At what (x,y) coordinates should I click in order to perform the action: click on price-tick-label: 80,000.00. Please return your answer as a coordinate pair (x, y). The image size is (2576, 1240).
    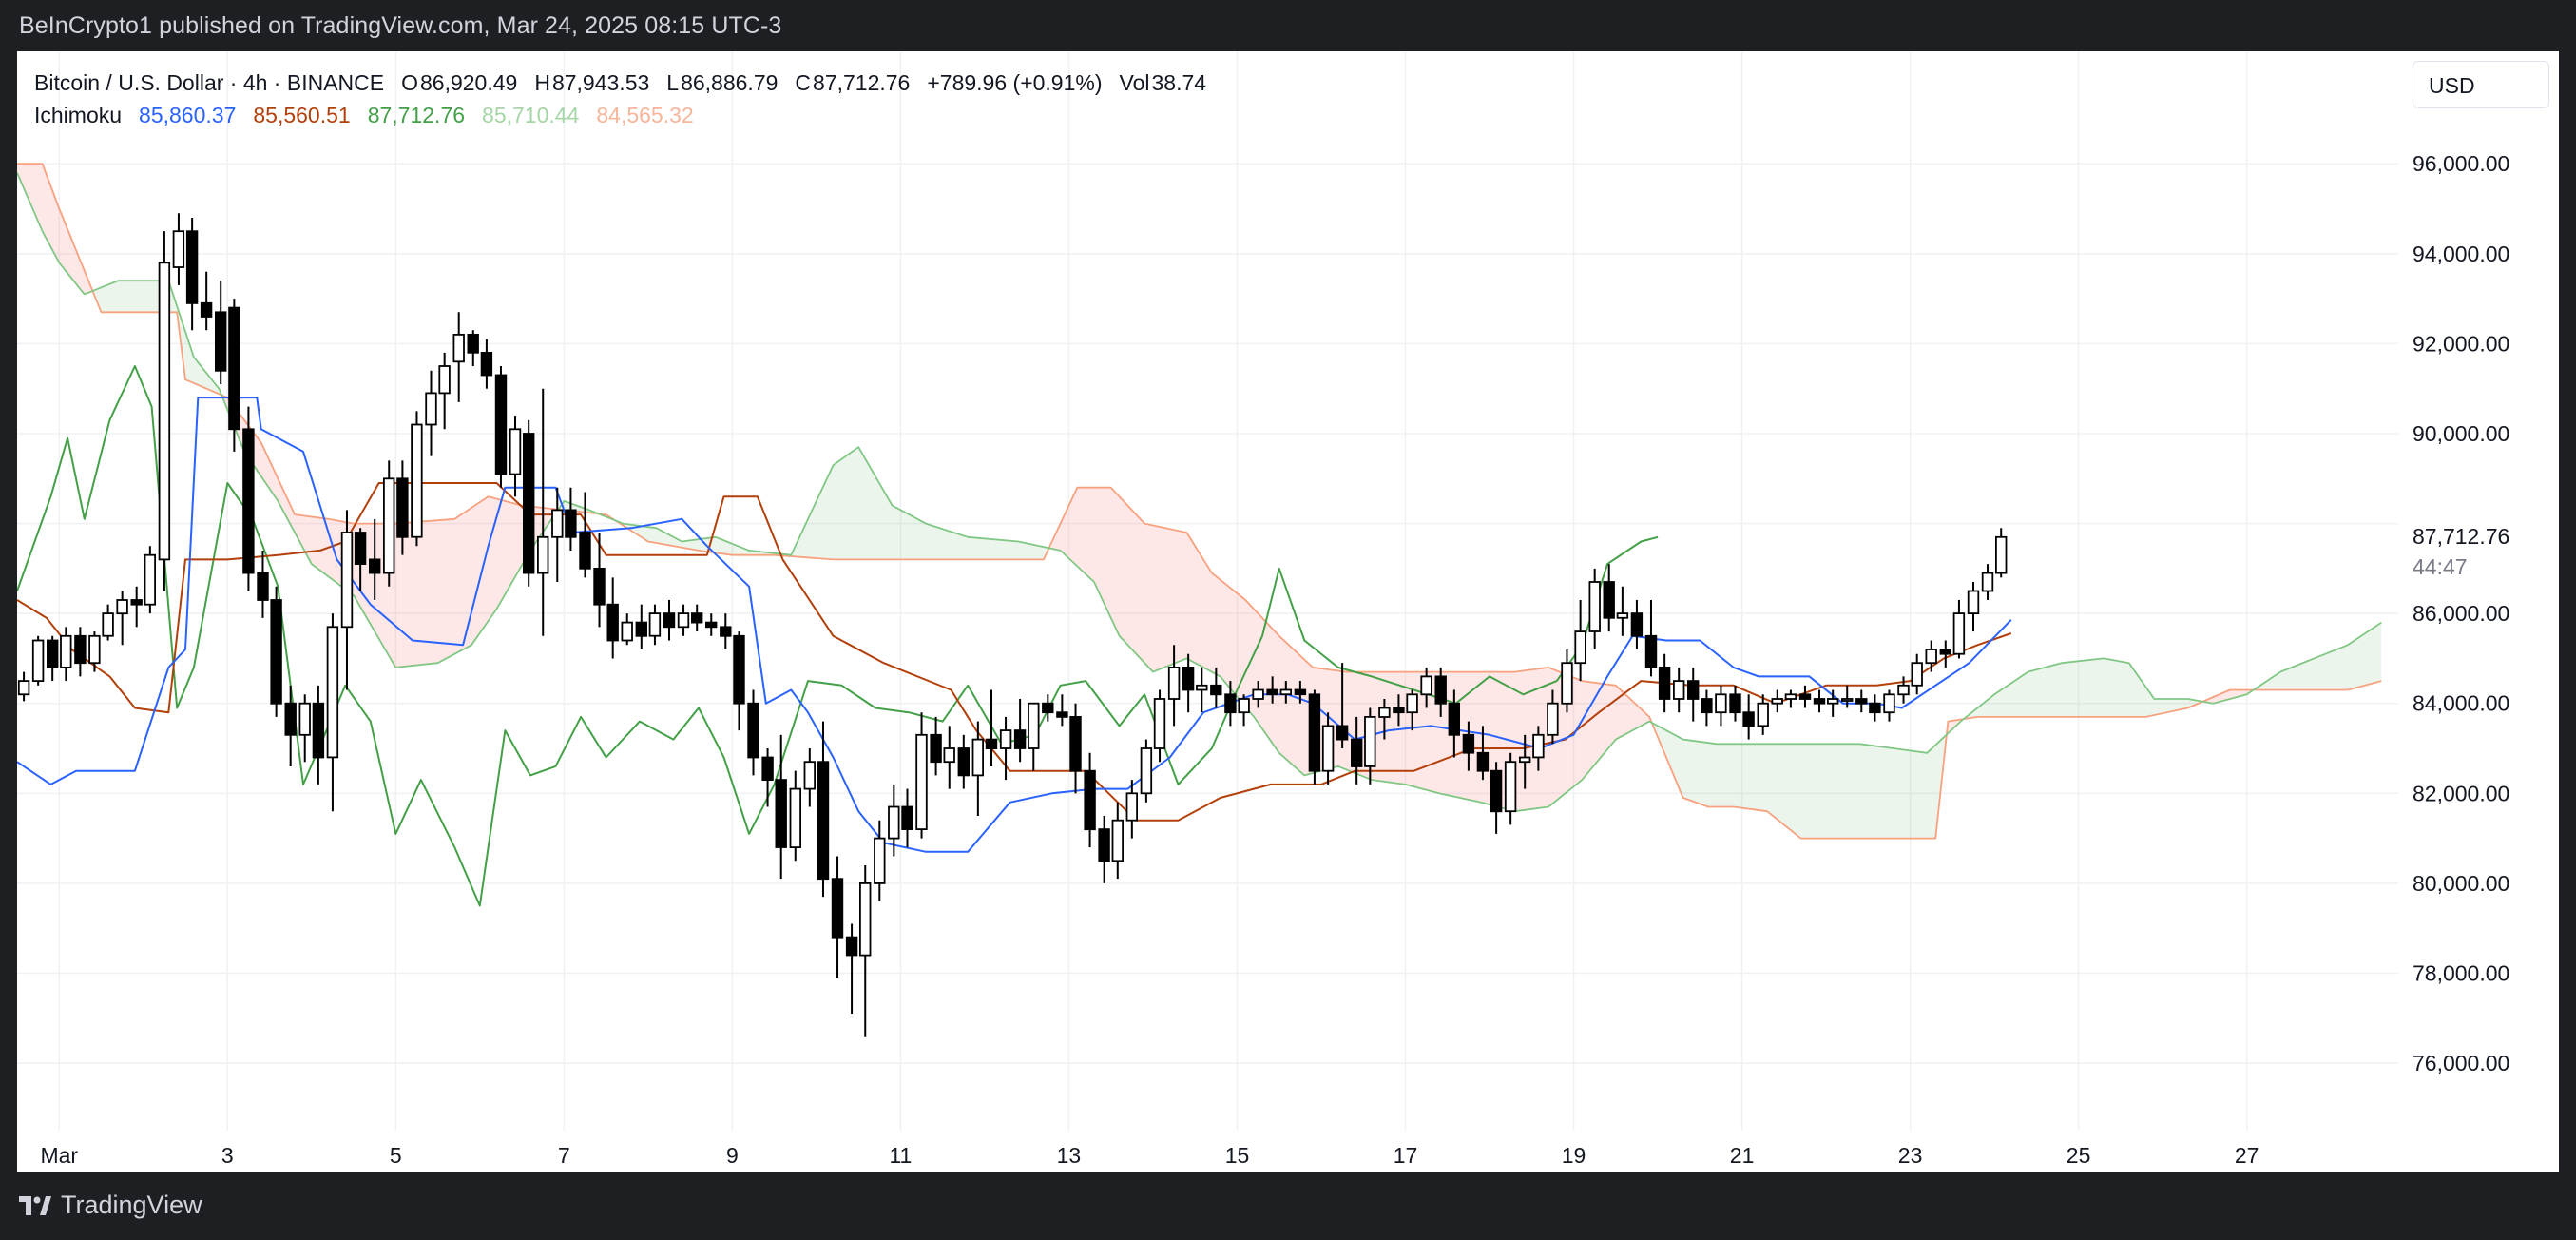
    Looking at the image, I should click on (2461, 883).